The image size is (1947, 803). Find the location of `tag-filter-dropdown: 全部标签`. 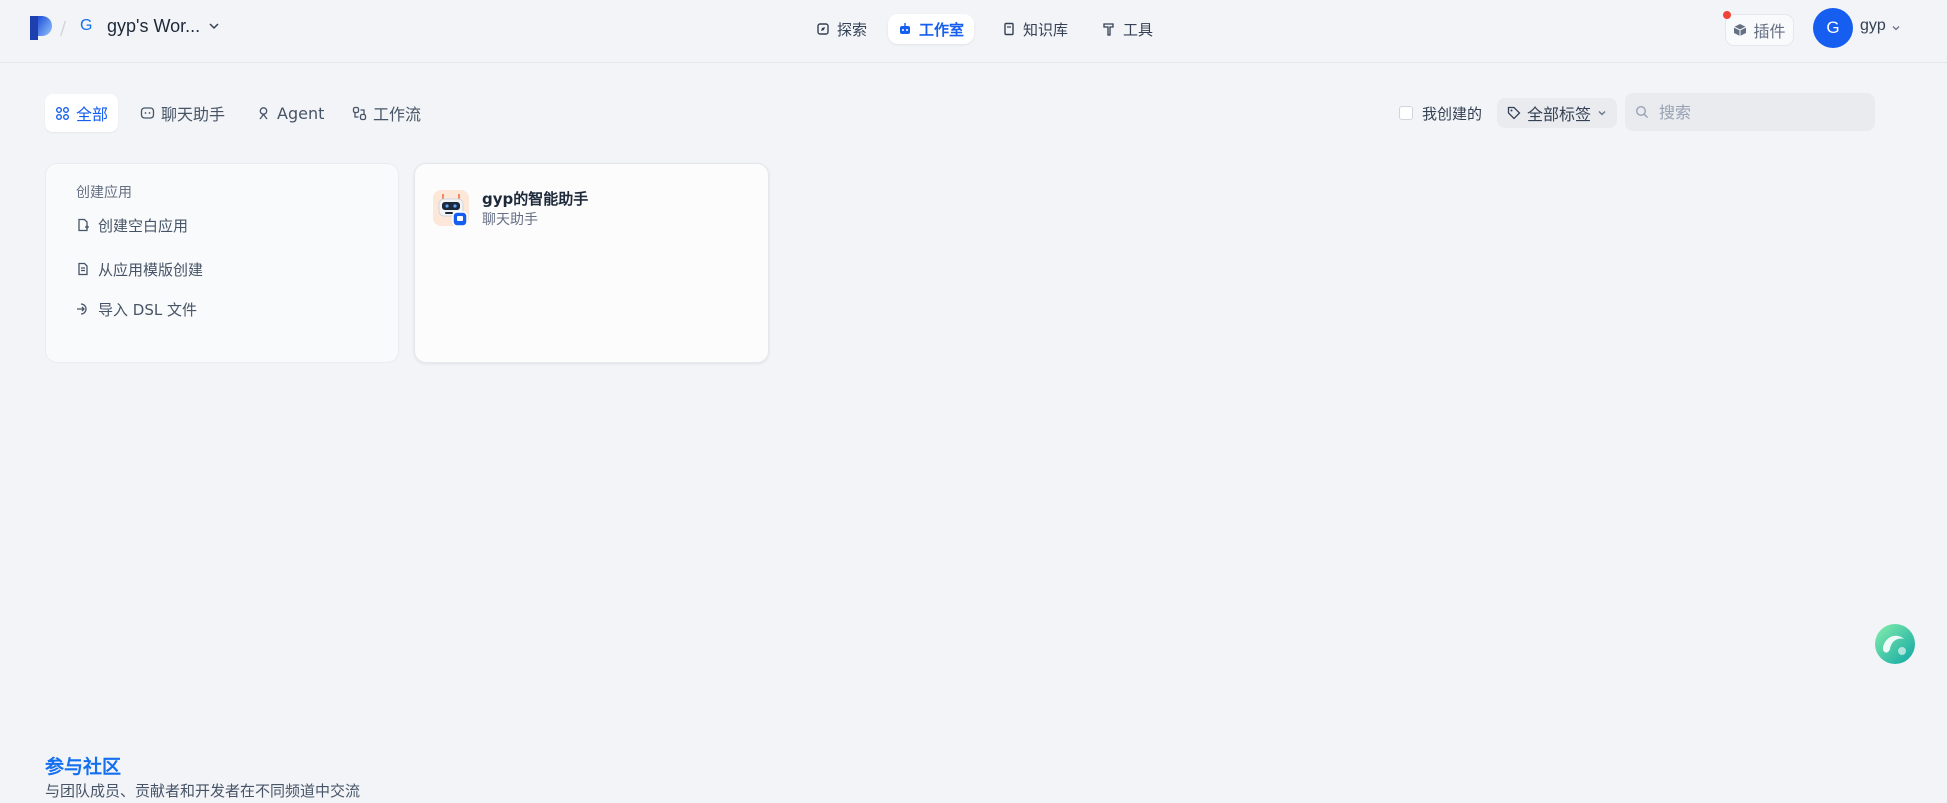

tag-filter-dropdown: 全部标签 is located at coordinates (1557, 113).